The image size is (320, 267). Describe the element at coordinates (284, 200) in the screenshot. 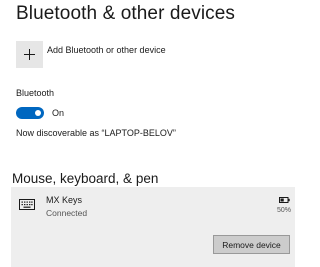

I see `battery-icon` at that location.